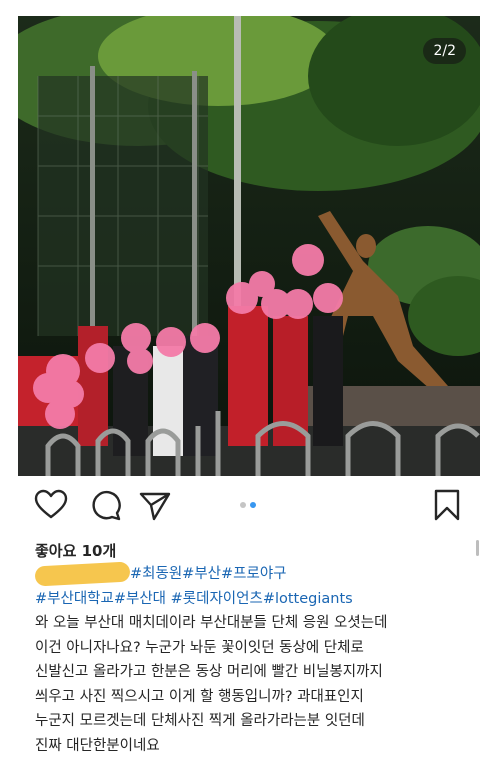  What do you see at coordinates (447, 505) in the screenshot?
I see `bookmark-icon` at bounding box center [447, 505].